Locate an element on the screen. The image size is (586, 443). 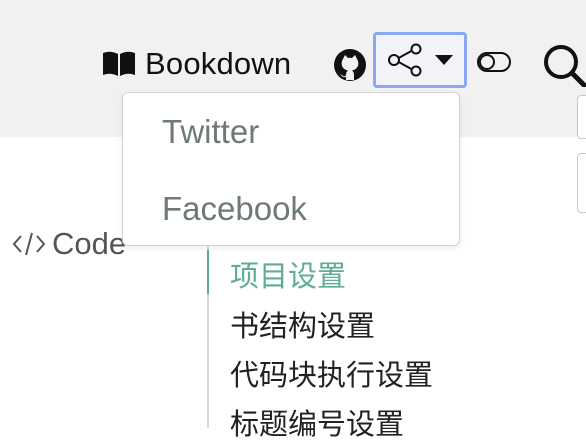
view-code-link: Code is located at coordinates (69, 244).